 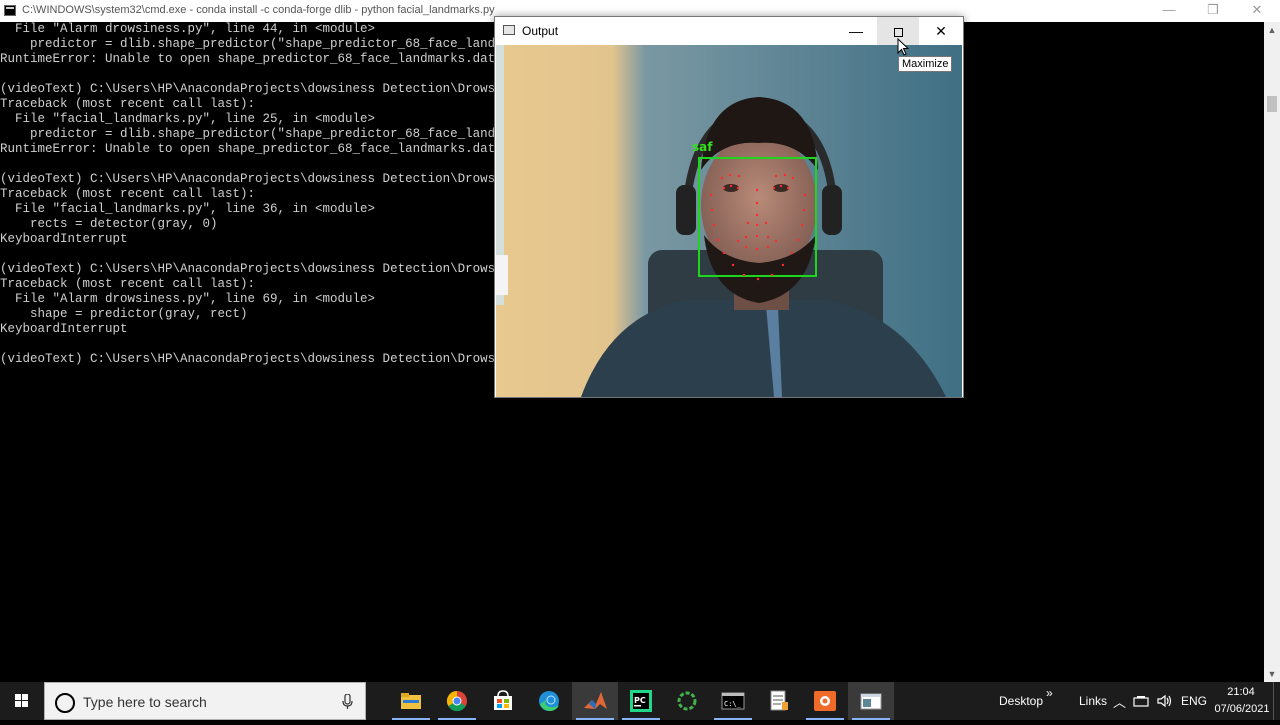 I want to click on svg-text: PC, so click(x=640, y=700).